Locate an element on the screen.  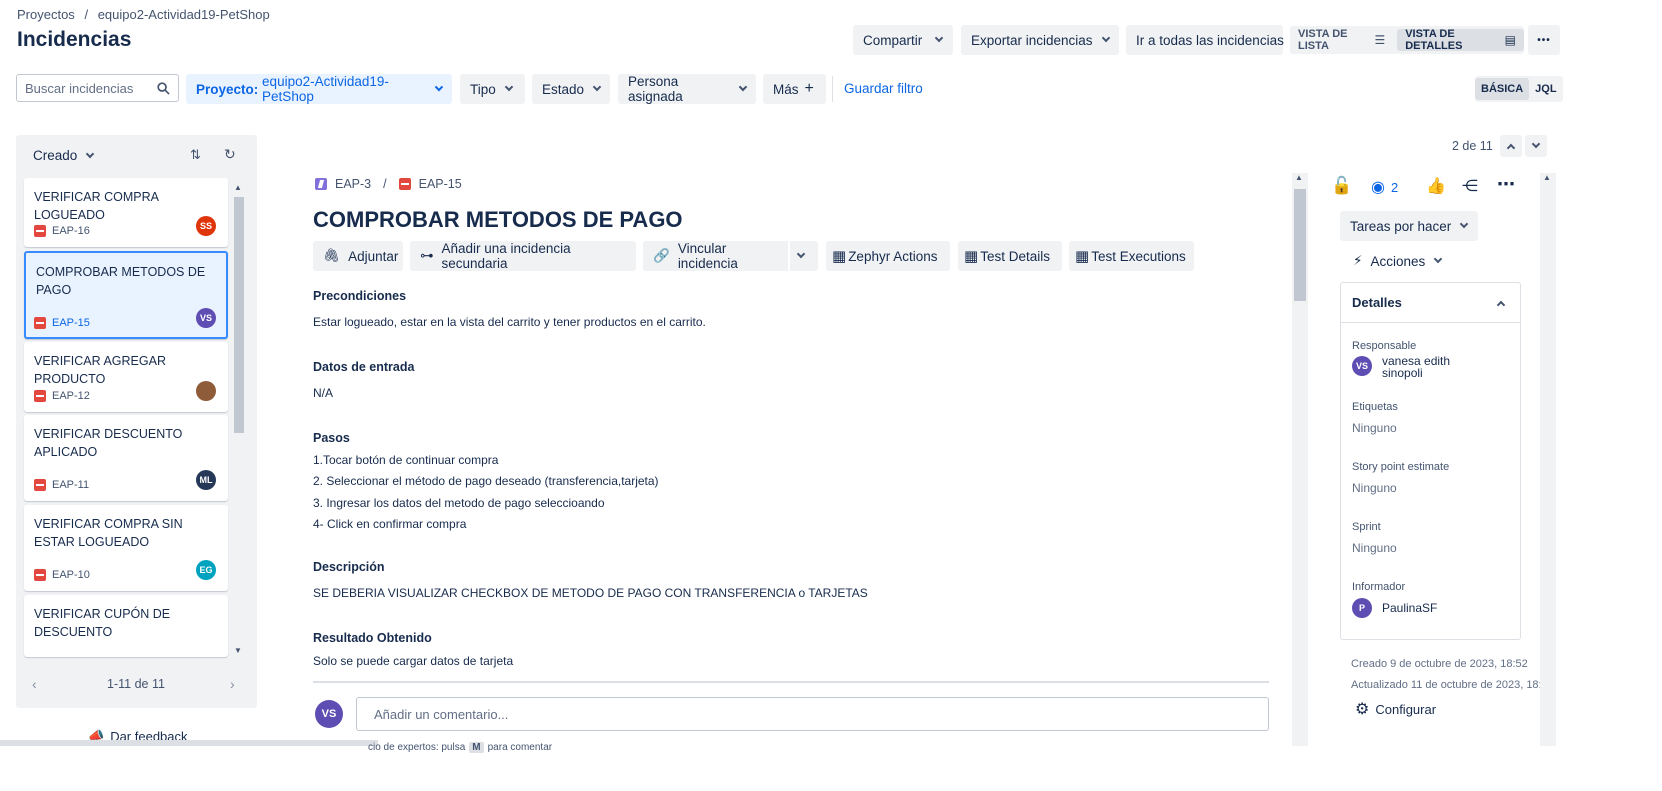
comment-divider is located at coordinates (791, 682).